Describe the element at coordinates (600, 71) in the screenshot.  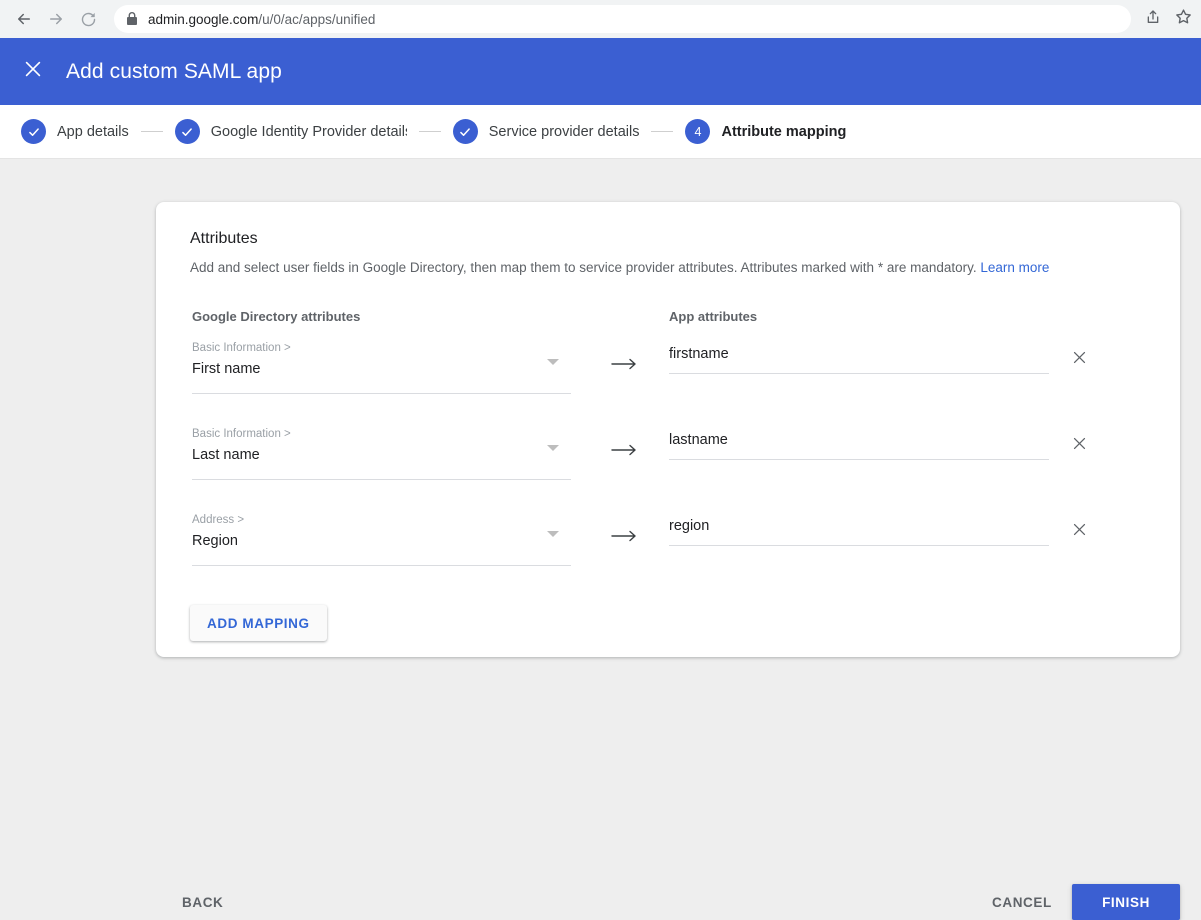
I see `app-header: Add custom SAML app` at that location.